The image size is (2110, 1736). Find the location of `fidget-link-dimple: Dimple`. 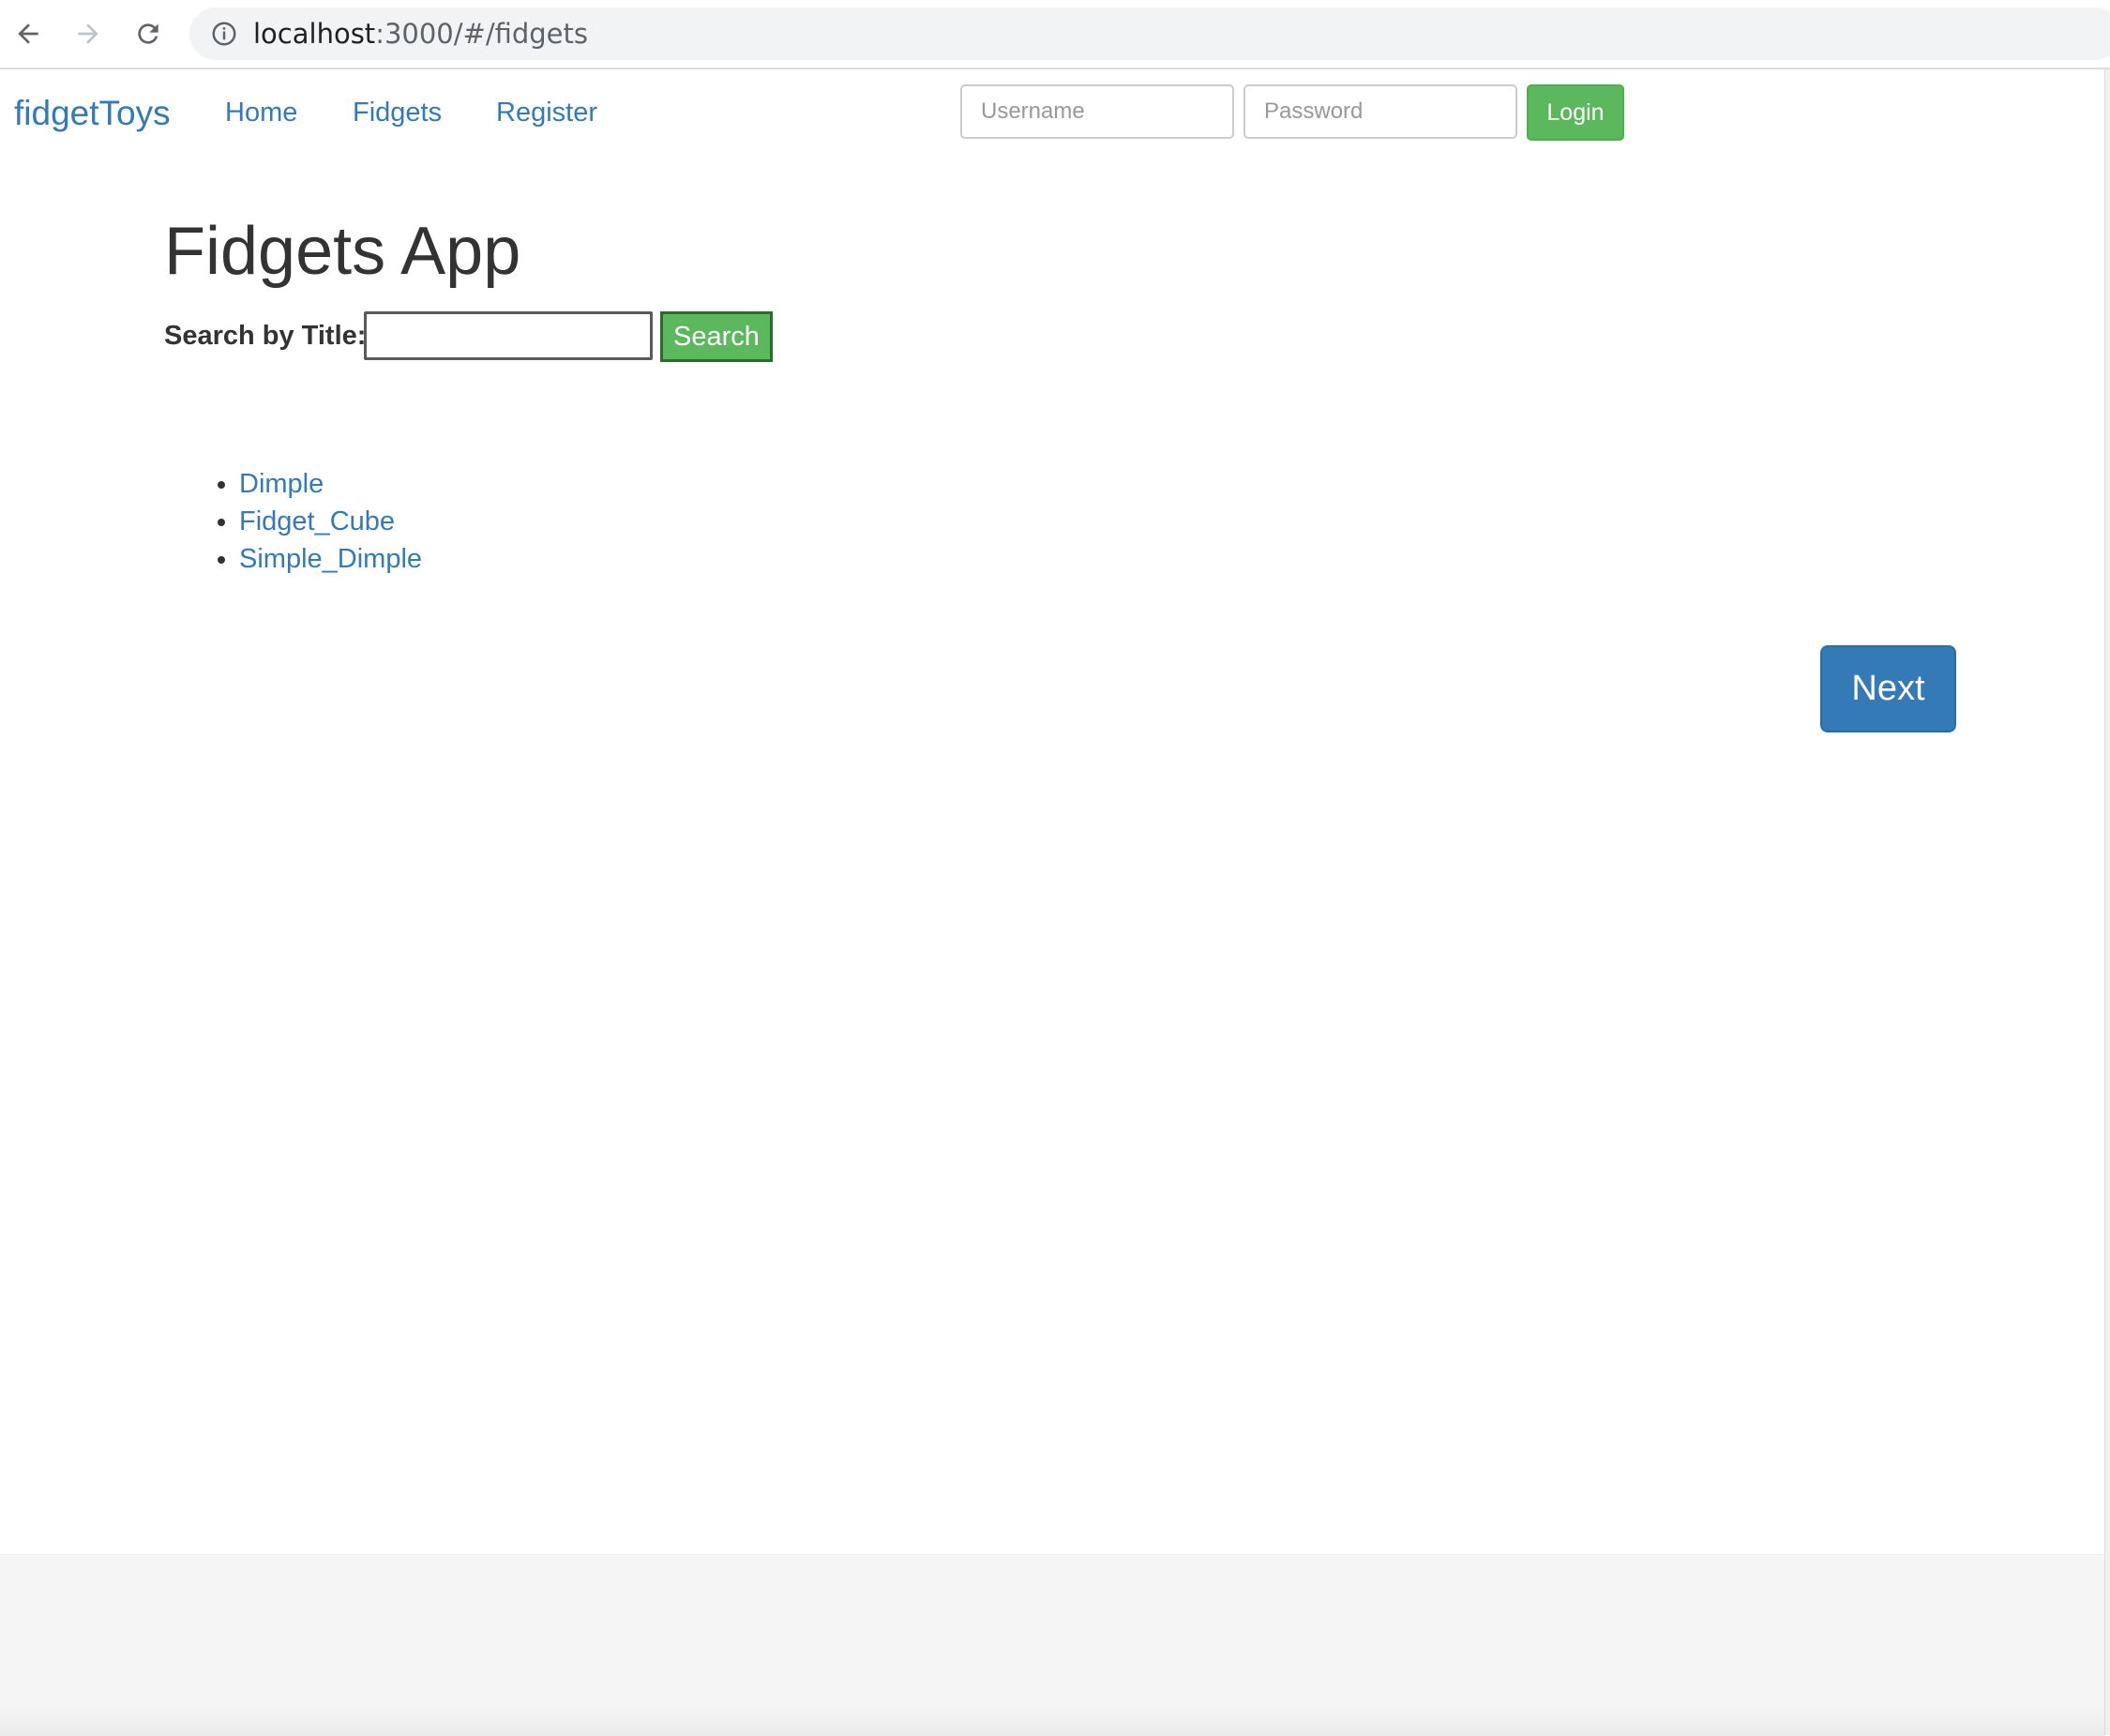

fidget-link-dimple: Dimple is located at coordinates (281, 484).